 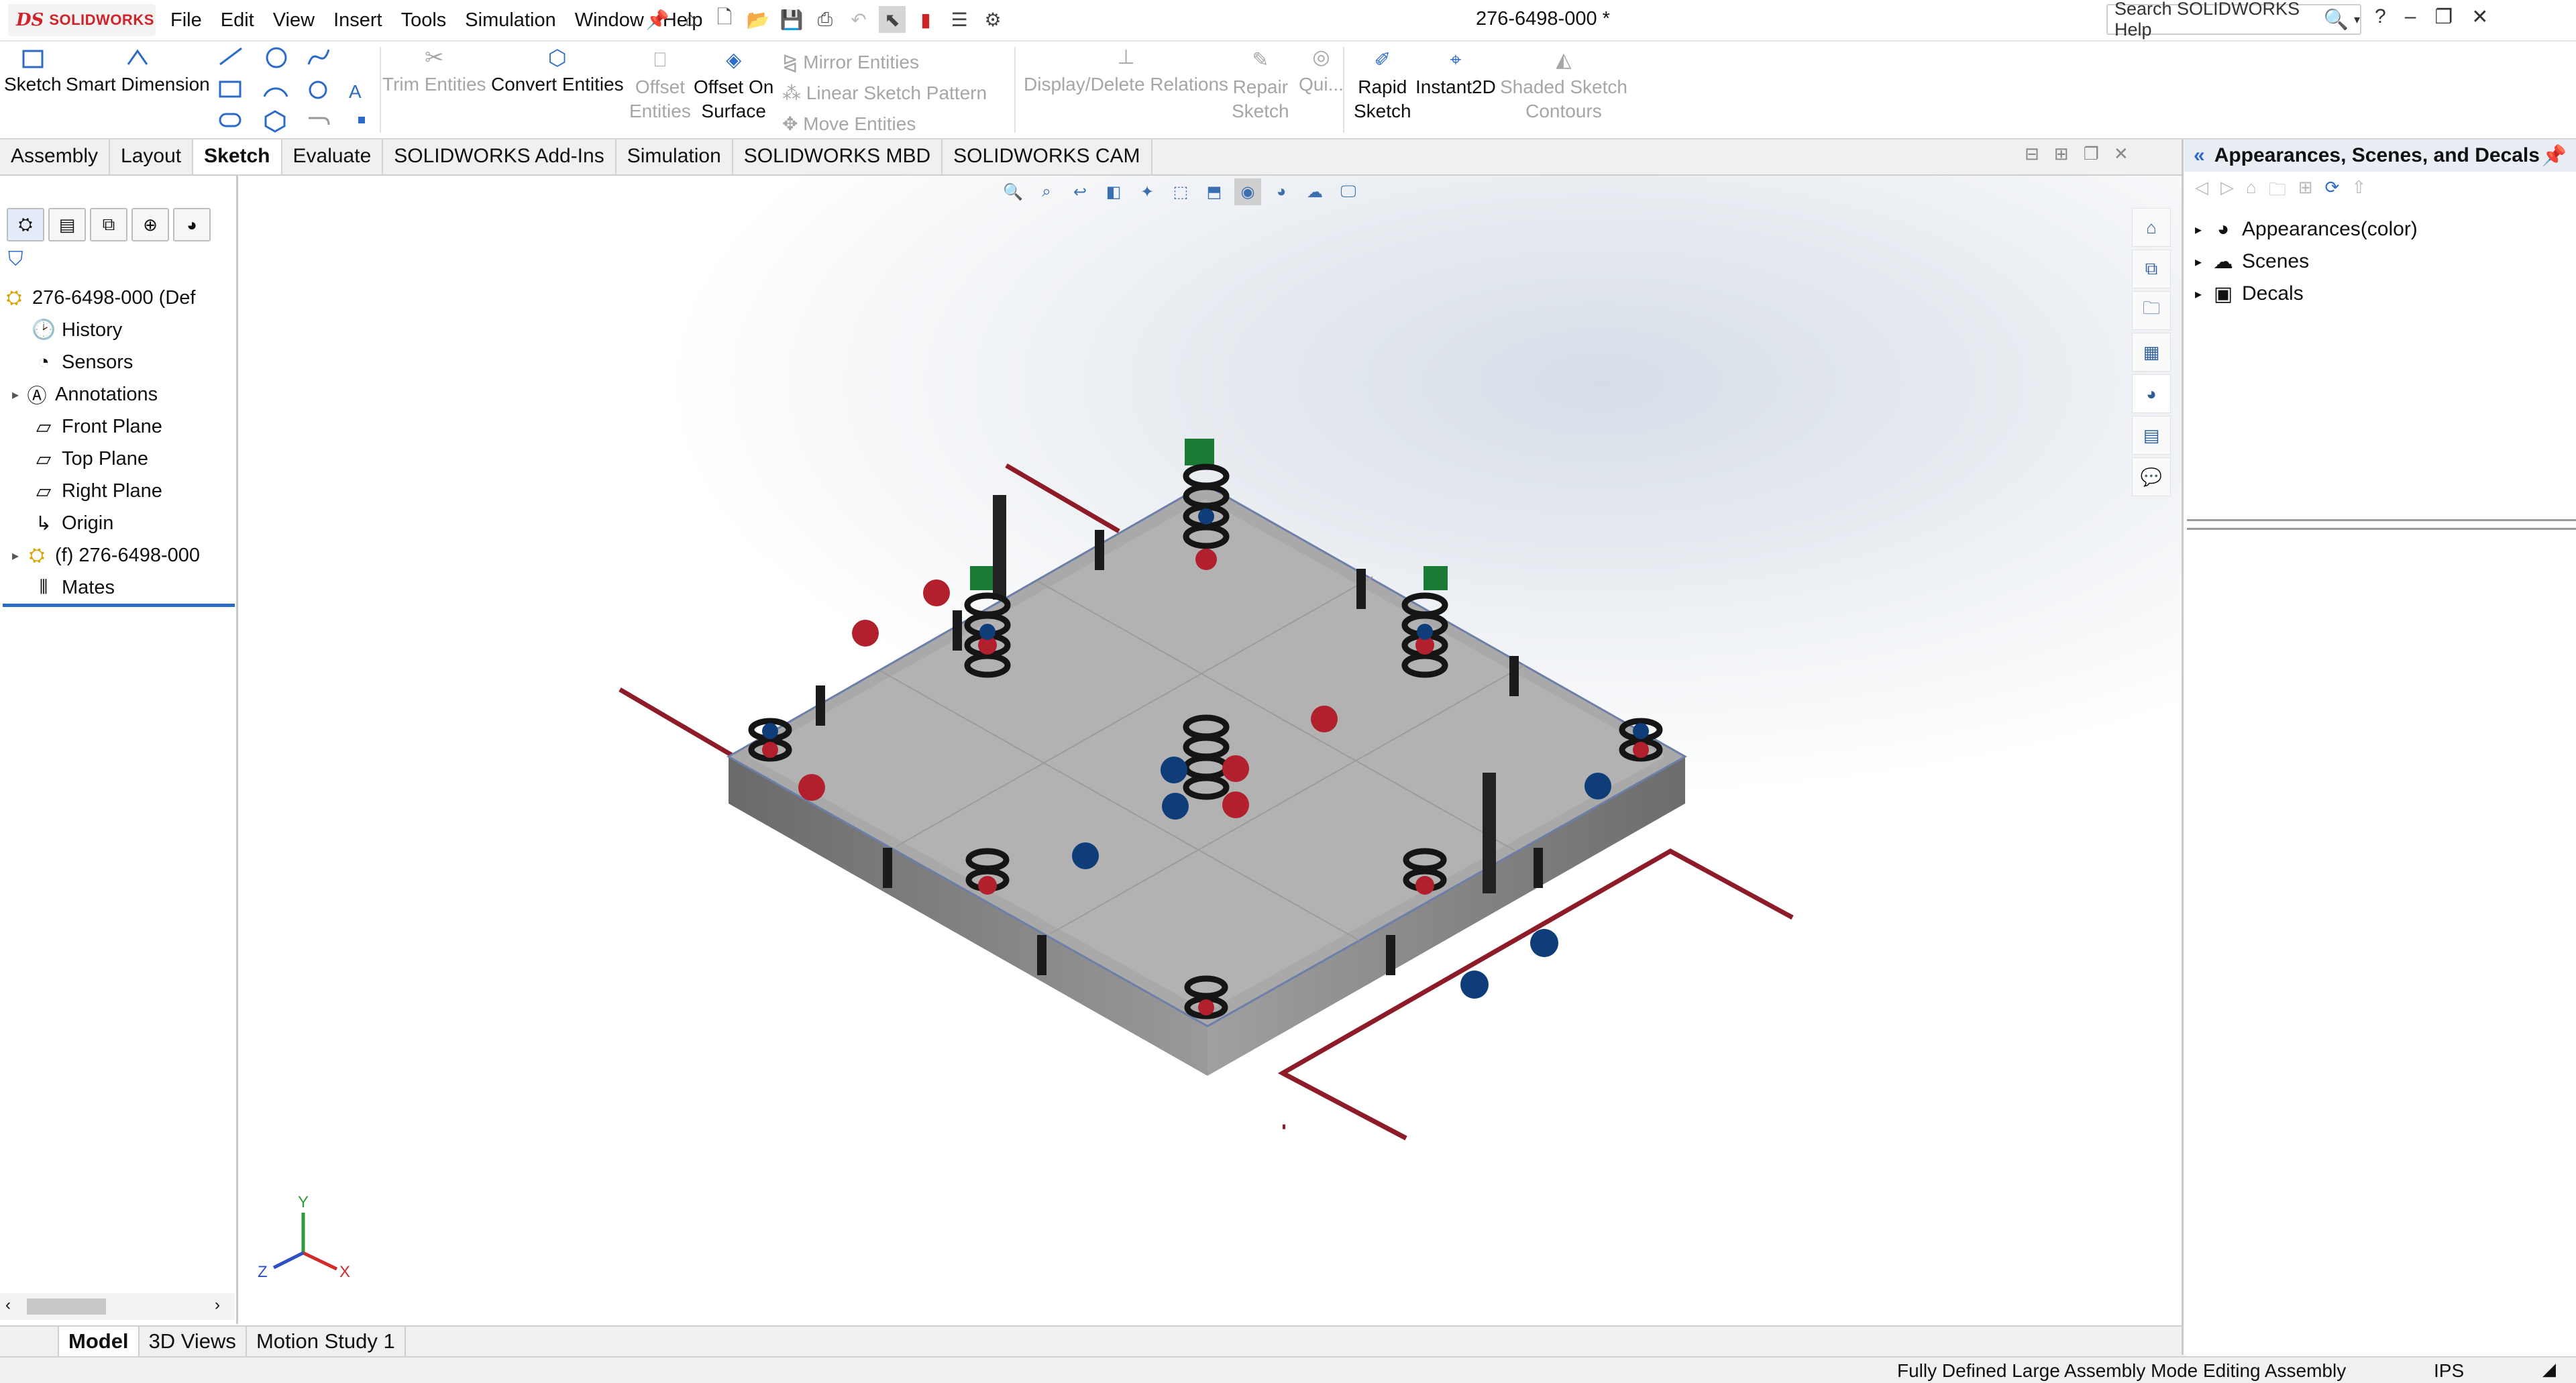 What do you see at coordinates (55, 157) in the screenshot?
I see `tab-assembly: Assembly` at bounding box center [55, 157].